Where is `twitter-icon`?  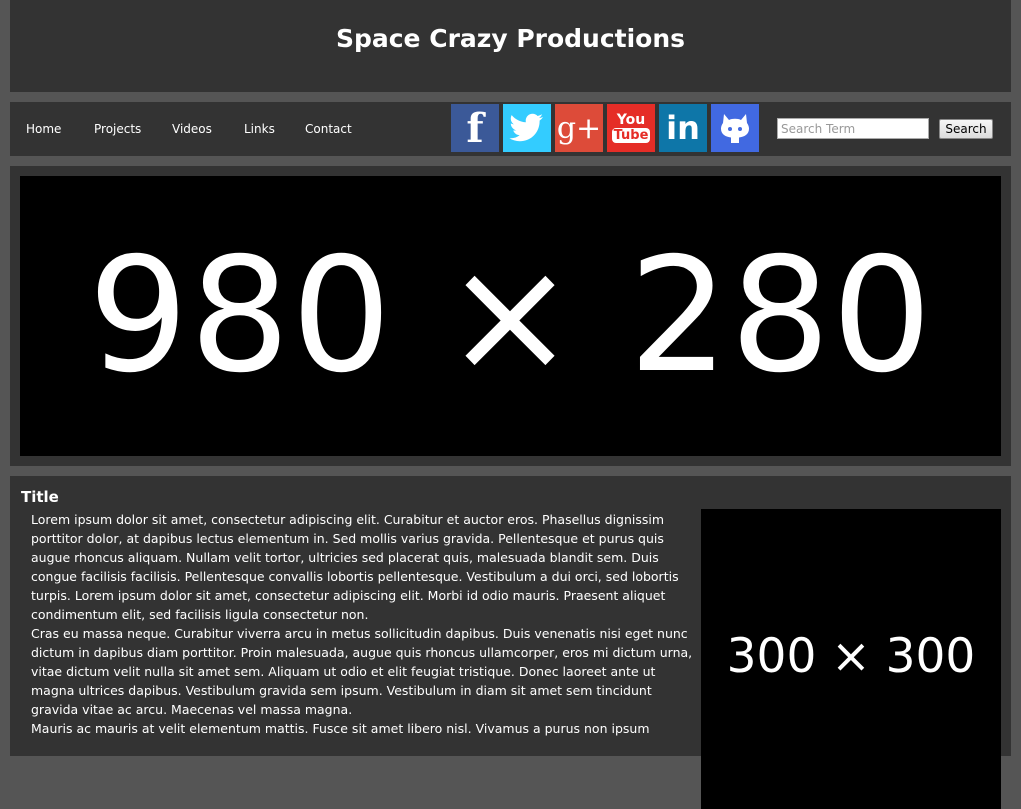 twitter-icon is located at coordinates (527, 128).